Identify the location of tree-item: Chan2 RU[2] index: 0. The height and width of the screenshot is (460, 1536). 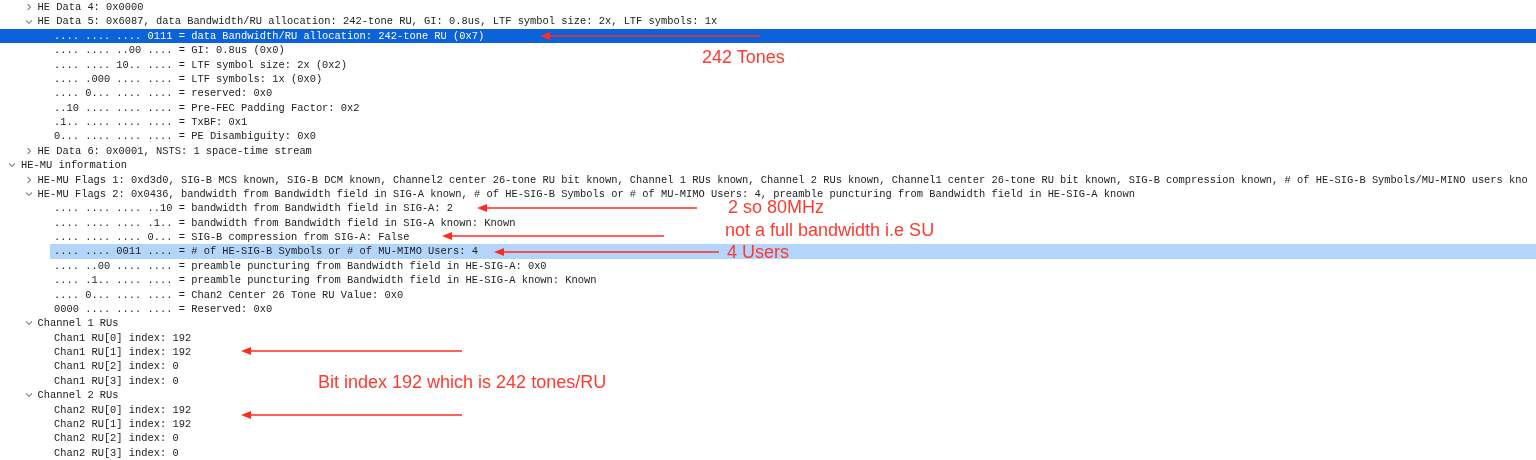
(116, 438).